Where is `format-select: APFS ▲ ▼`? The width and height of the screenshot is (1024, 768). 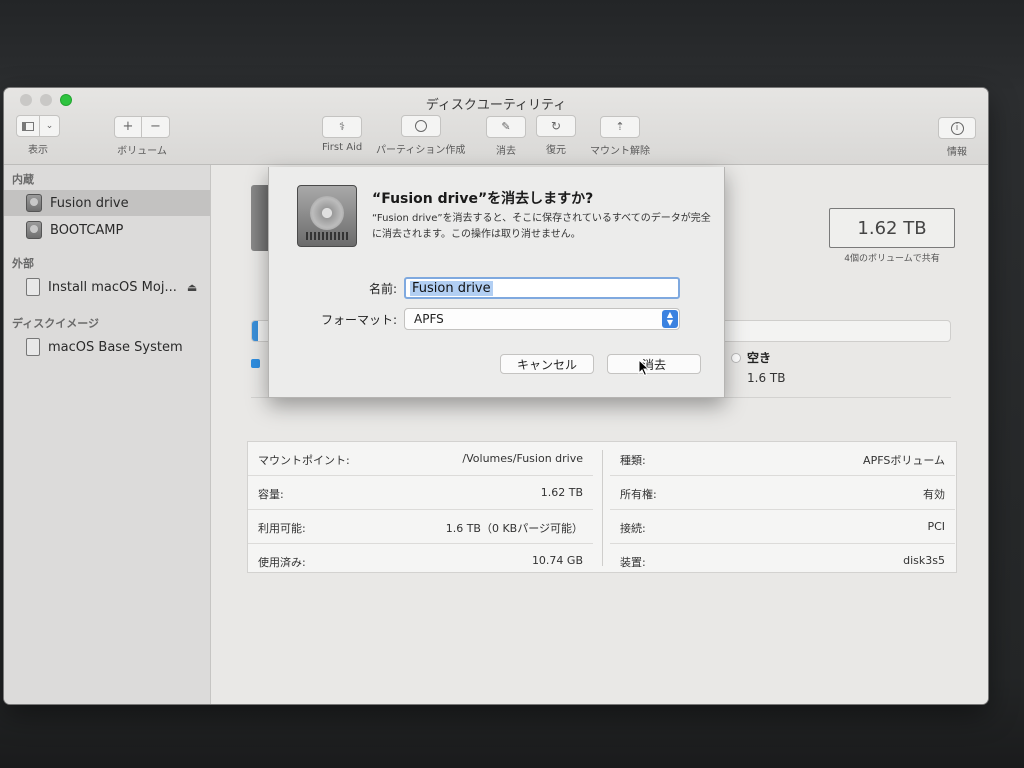 format-select: APFS ▲ ▼ is located at coordinates (542, 319).